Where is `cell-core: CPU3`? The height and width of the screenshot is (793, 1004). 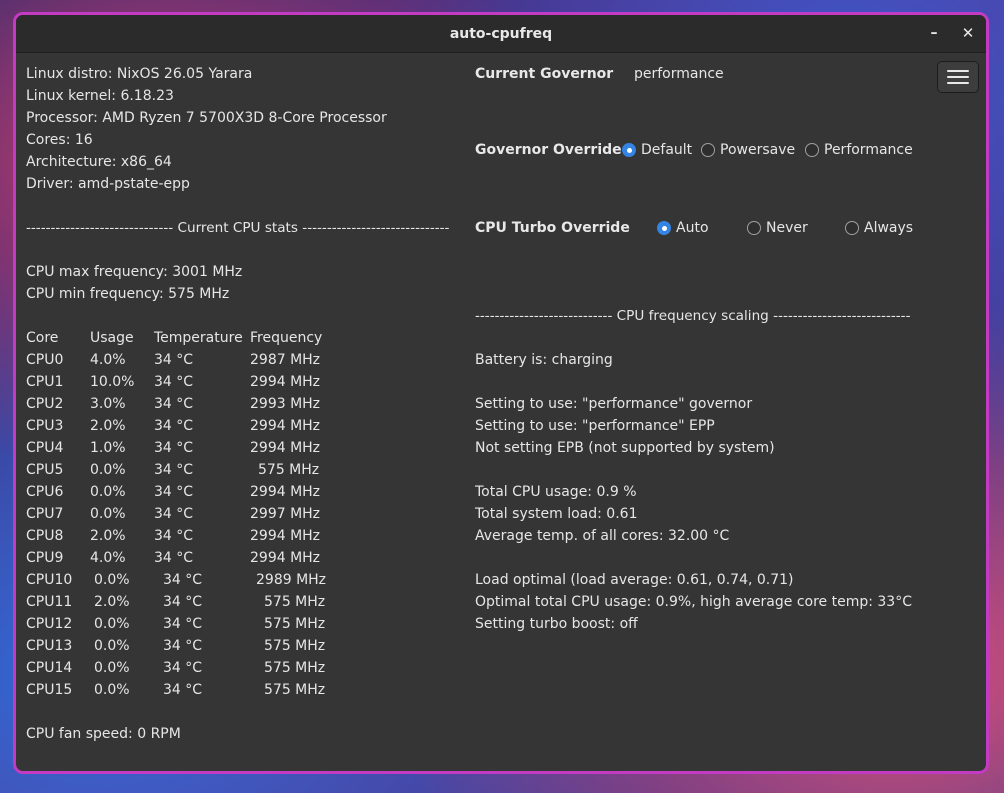
cell-core: CPU3 is located at coordinates (45, 426).